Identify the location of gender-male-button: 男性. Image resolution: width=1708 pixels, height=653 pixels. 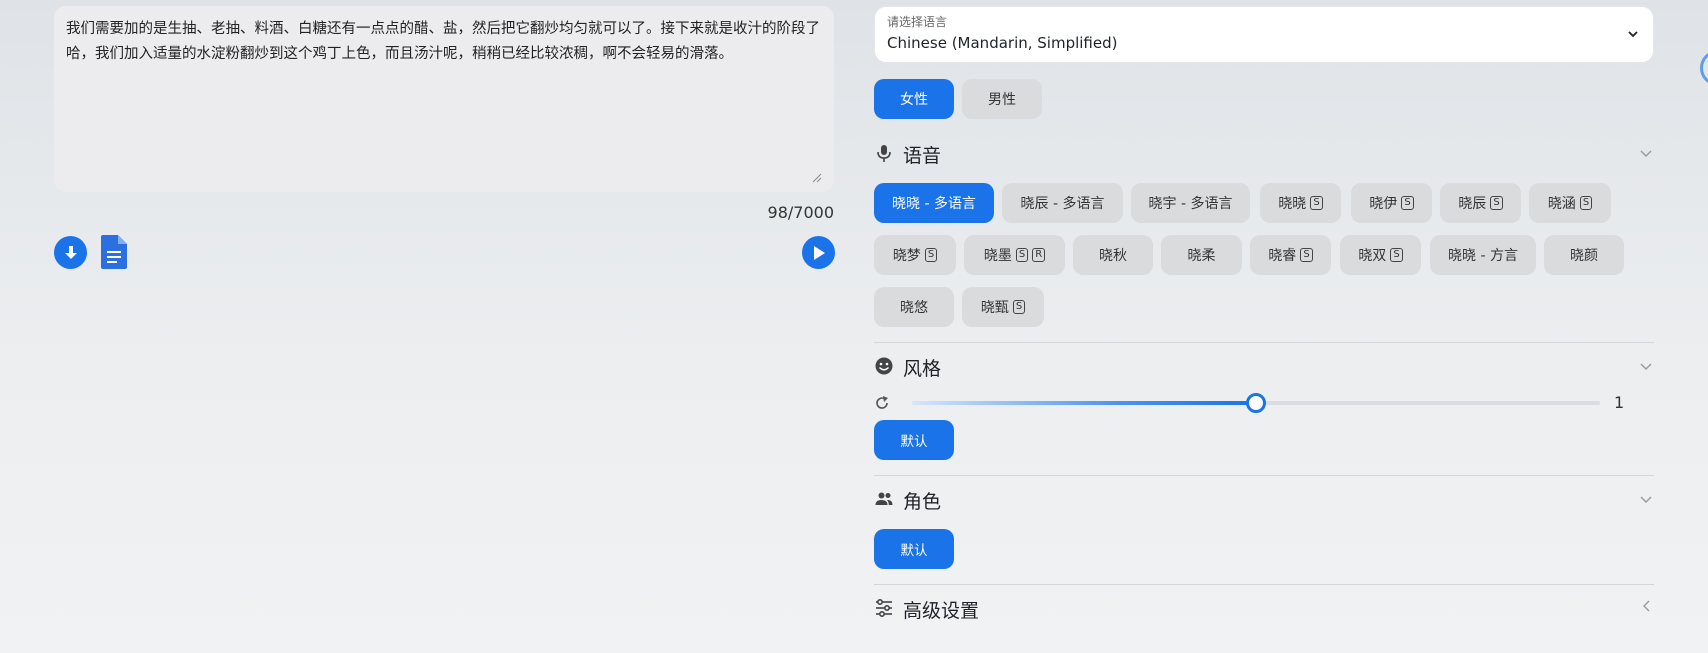
(1002, 99).